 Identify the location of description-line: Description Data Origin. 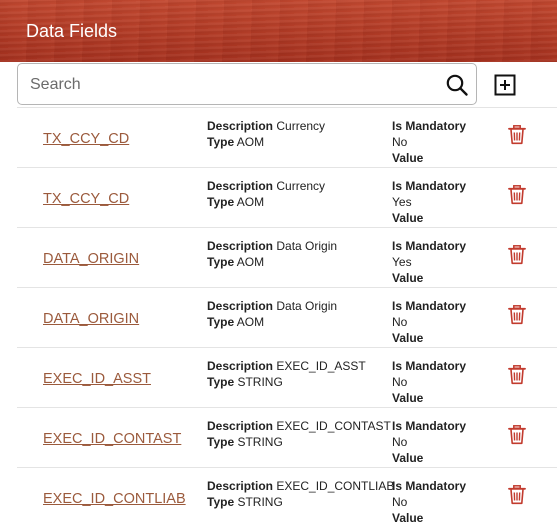
(272, 246).